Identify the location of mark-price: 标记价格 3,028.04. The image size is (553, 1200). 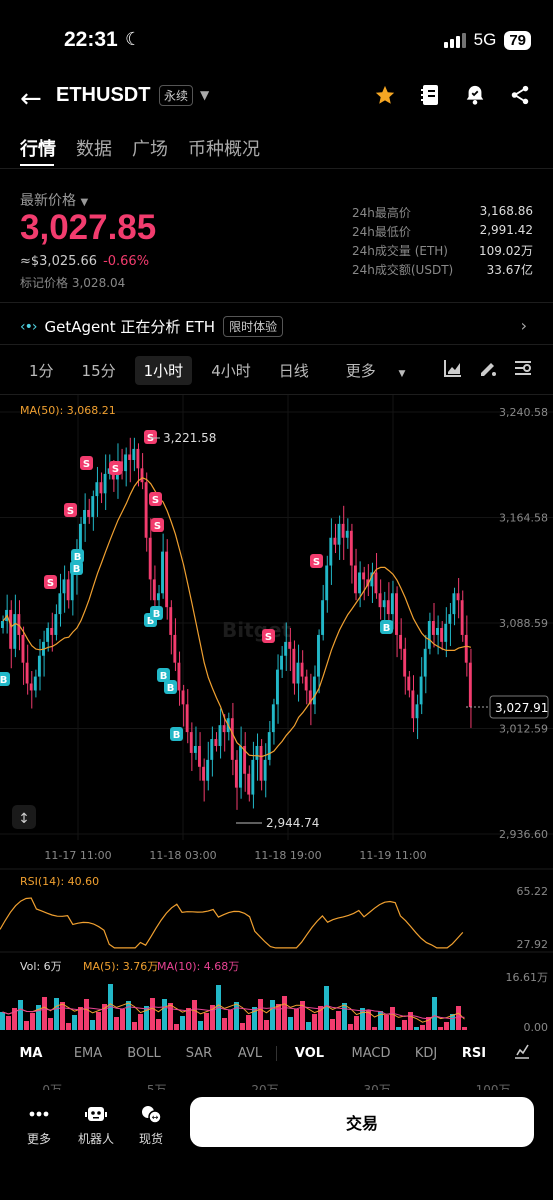
(73, 283).